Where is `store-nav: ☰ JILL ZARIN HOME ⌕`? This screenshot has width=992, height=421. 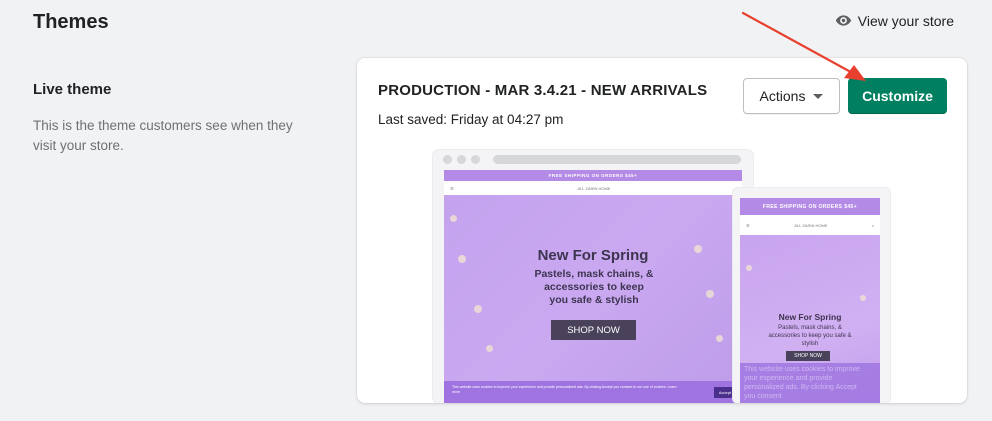 store-nav: ☰ JILL ZARIN HOME ⌕ is located at coordinates (593, 188).